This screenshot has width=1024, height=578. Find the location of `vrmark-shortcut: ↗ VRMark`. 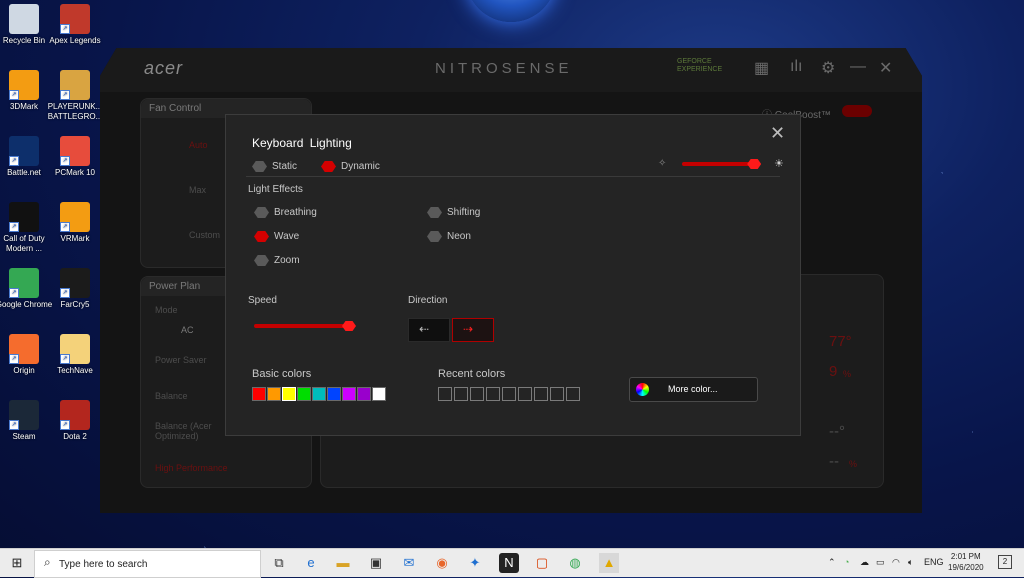

vrmark-shortcut: ↗ VRMark is located at coordinates (75, 223).